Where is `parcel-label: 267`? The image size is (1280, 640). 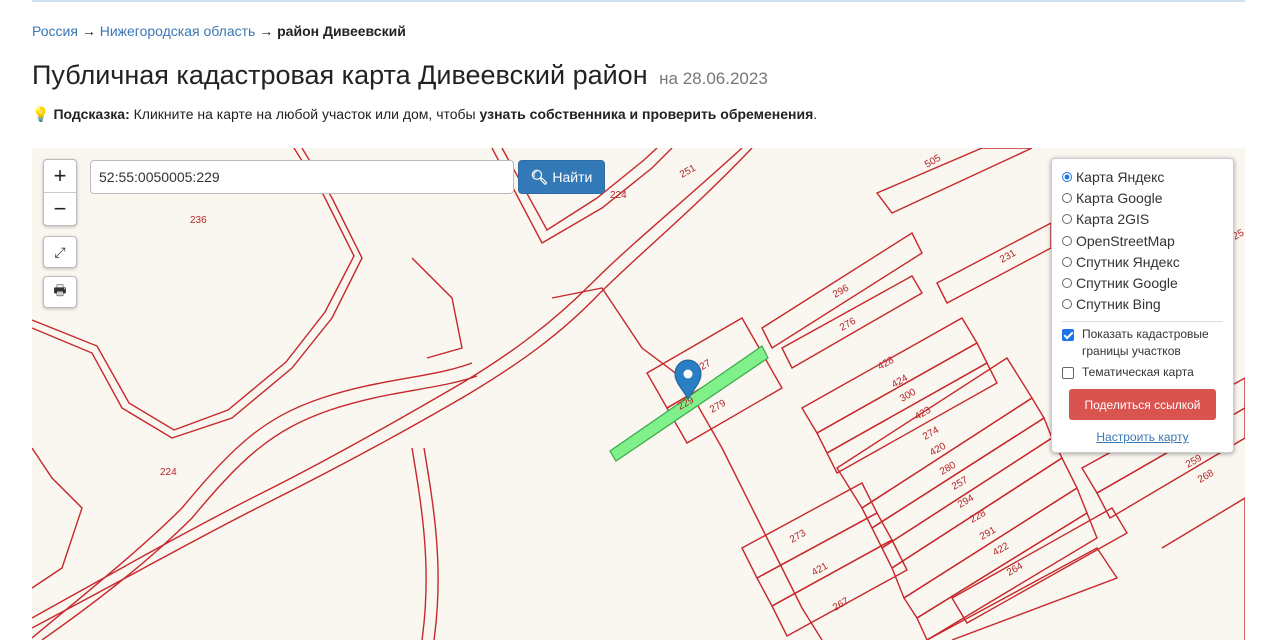 parcel-label: 267 is located at coordinates (841, 605).